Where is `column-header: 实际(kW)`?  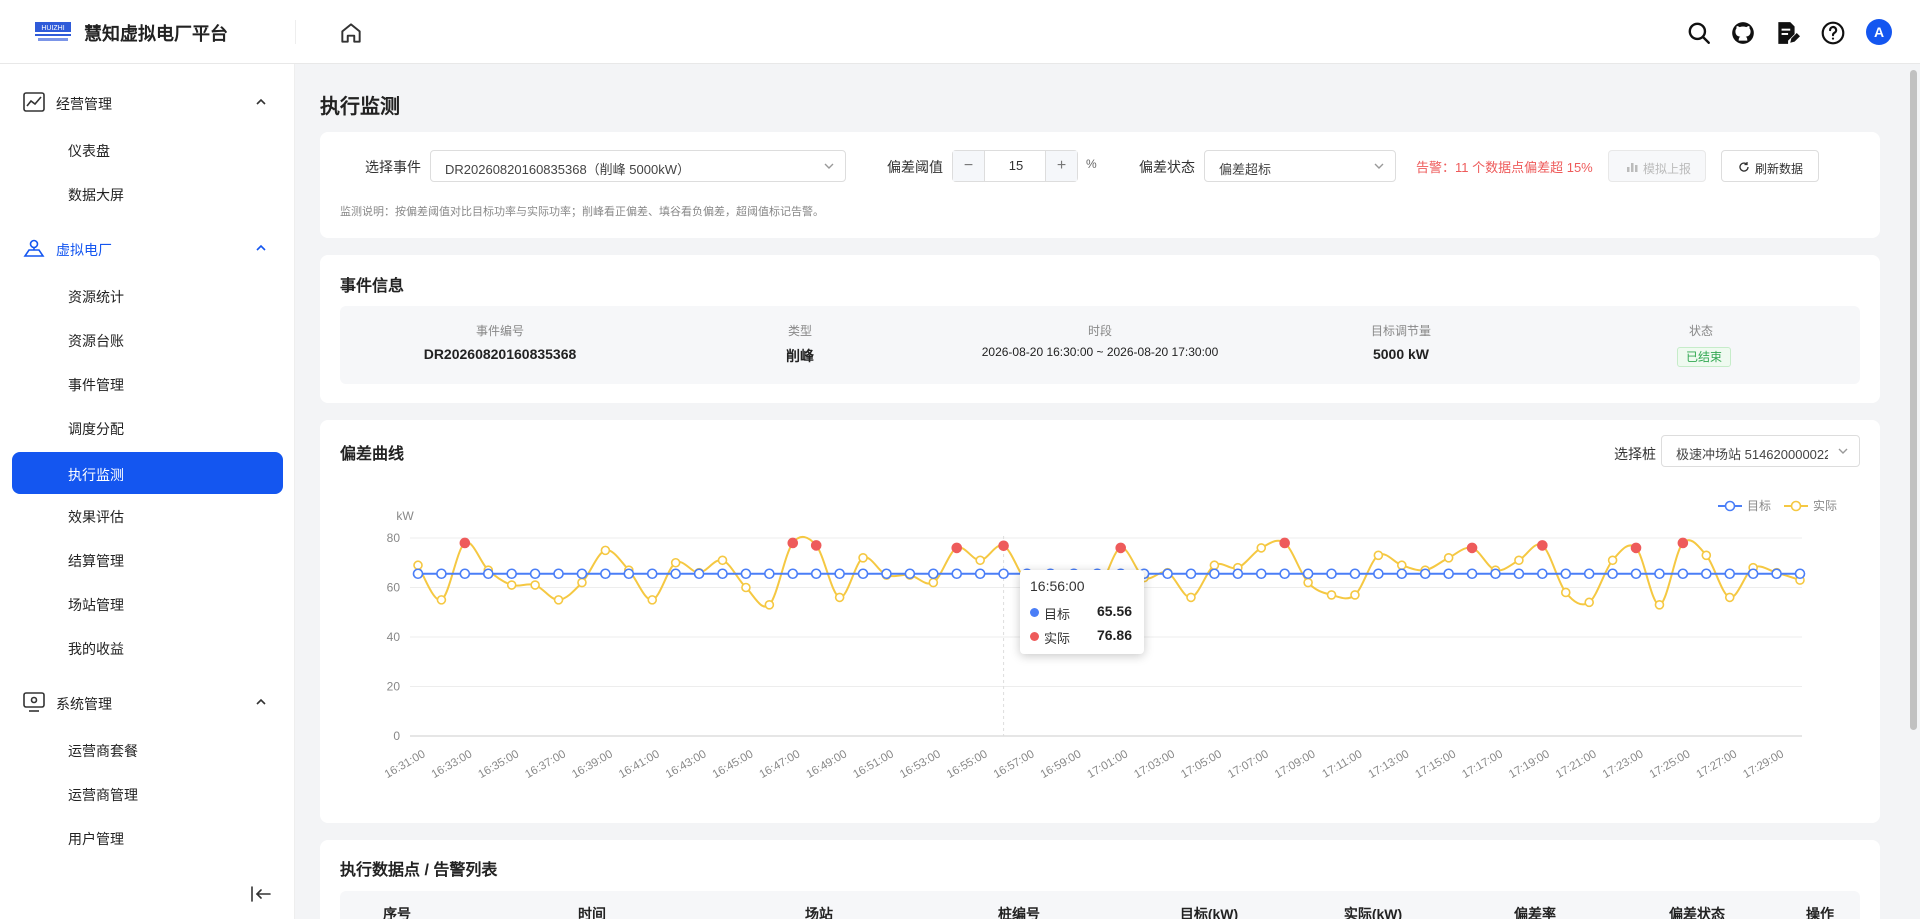
column-header: 实际(kW) is located at coordinates (1373, 912).